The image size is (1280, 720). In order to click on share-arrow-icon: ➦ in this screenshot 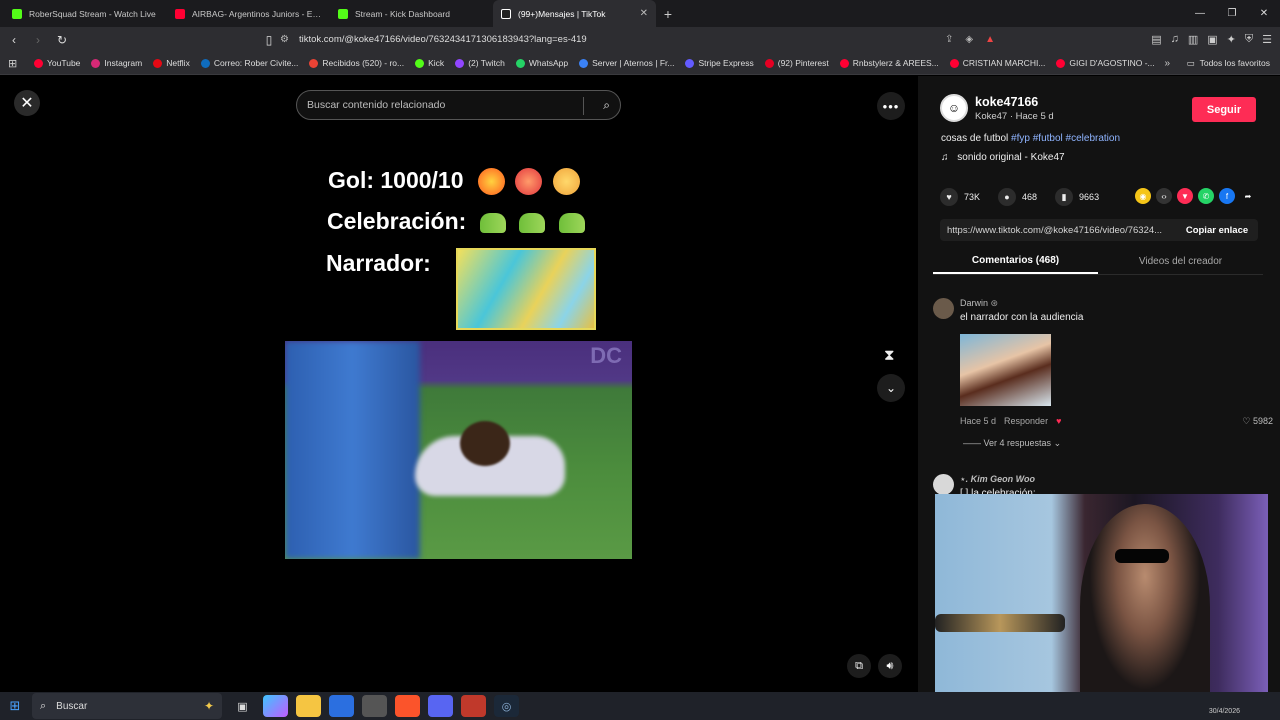, I will do `click(1248, 196)`.